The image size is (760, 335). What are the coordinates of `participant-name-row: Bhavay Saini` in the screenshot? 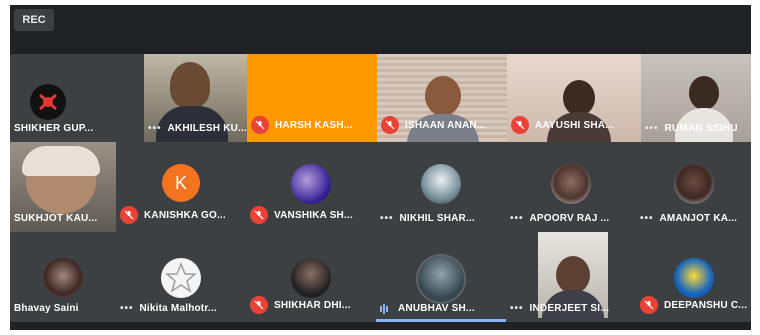 It's located at (64, 308).